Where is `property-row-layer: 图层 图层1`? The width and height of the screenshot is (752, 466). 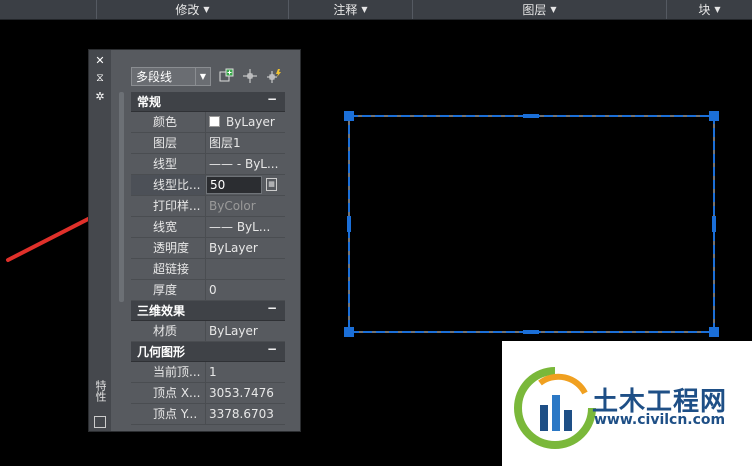
property-row-layer: 图层 图层1 is located at coordinates (208, 143).